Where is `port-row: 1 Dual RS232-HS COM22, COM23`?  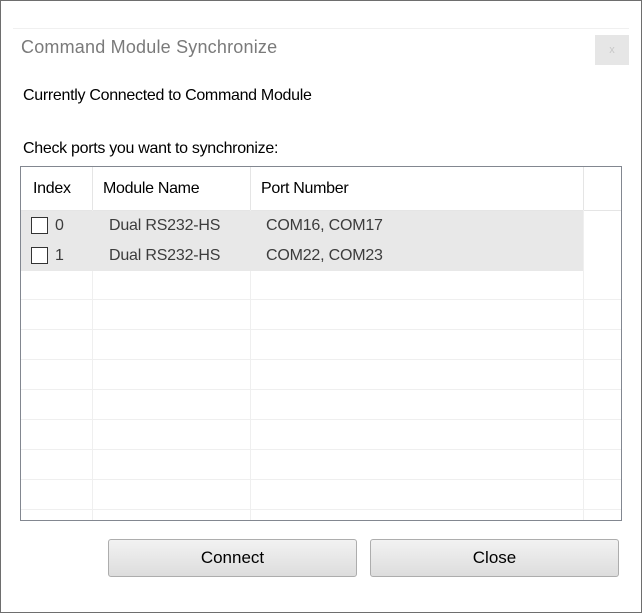 port-row: 1 Dual RS232-HS COM22, COM23 is located at coordinates (302, 256).